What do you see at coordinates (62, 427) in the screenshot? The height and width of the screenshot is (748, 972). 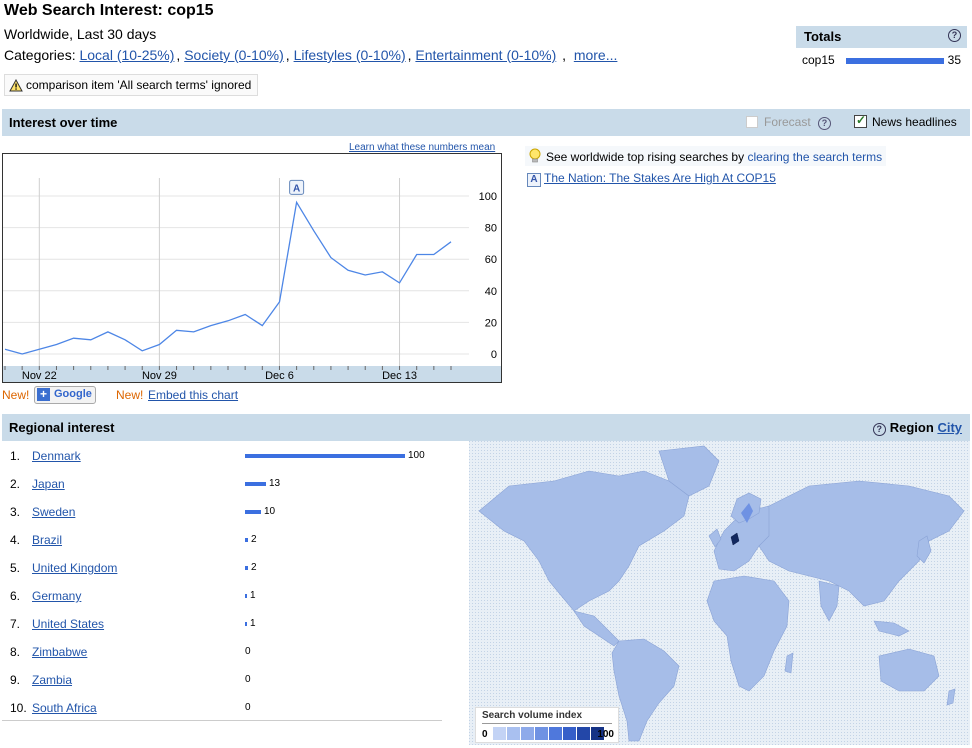 I see `section-title: Regional interest` at bounding box center [62, 427].